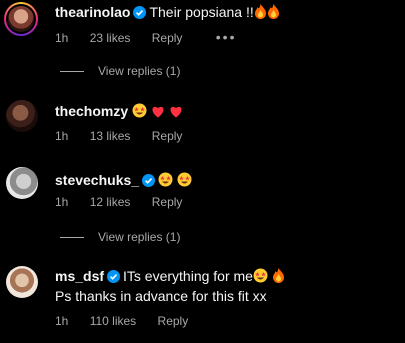 Image resolution: width=405 pixels, height=343 pixels. Describe the element at coordinates (110, 38) in the screenshot. I see `like-count: 23 likes` at that location.